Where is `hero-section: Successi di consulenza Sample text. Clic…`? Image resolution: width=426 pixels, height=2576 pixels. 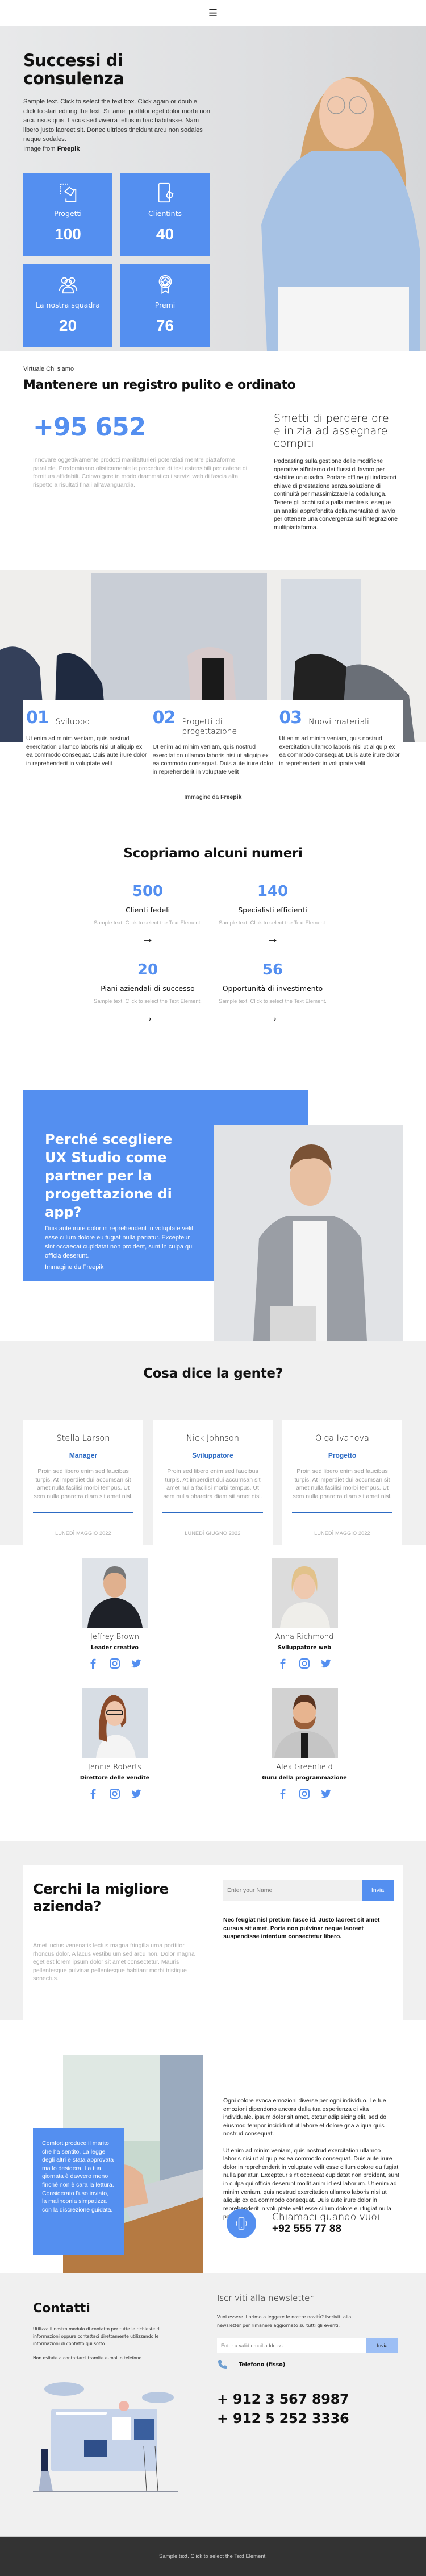 hero-section: Successi di consulenza Sample text. Clic… is located at coordinates (213, 189).